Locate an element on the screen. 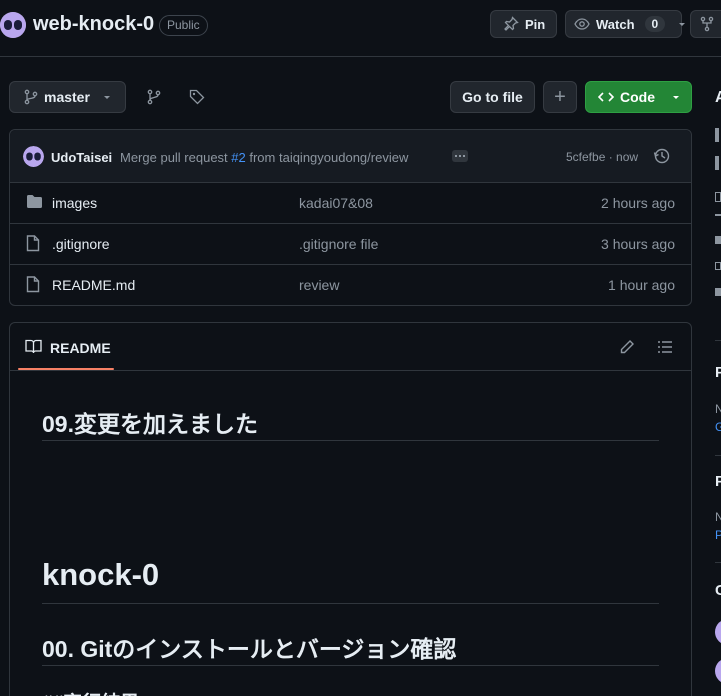  sidebar-desc-partial is located at coordinates (718, 150).